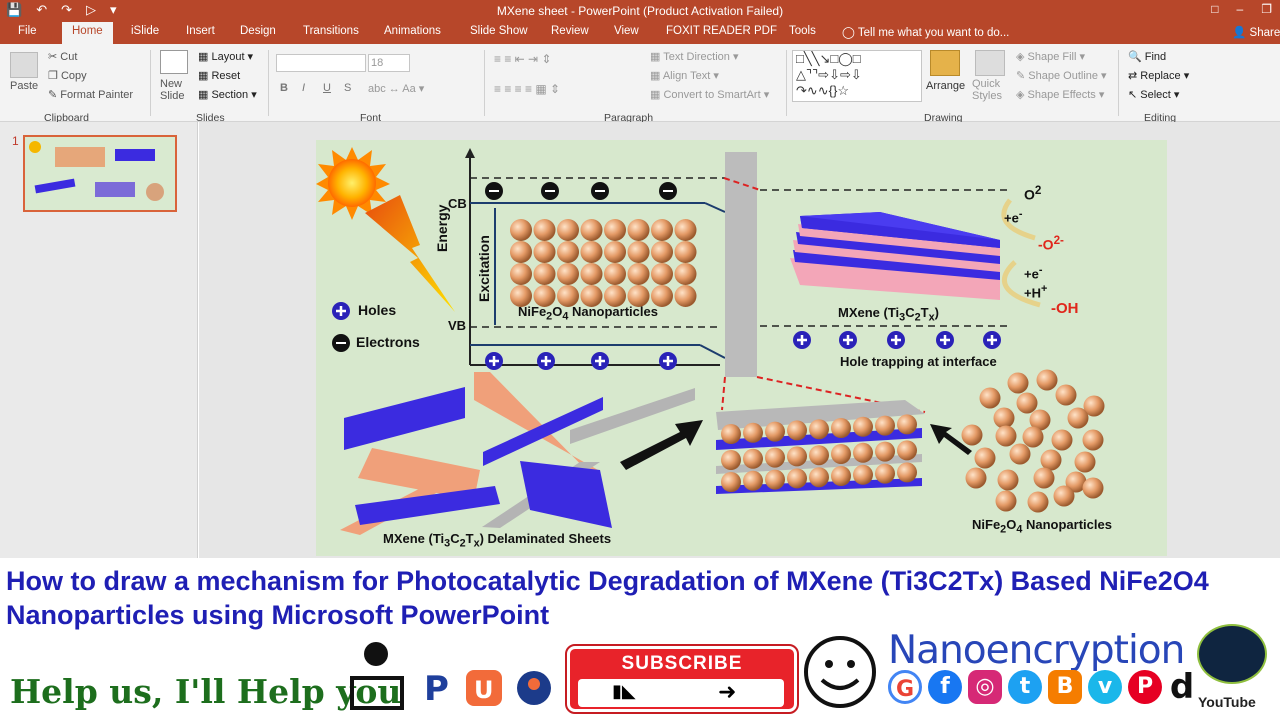 The width and height of the screenshot is (1280, 720). What do you see at coordinates (62, 56) in the screenshot?
I see `cut-button: ✂ Cut` at bounding box center [62, 56].